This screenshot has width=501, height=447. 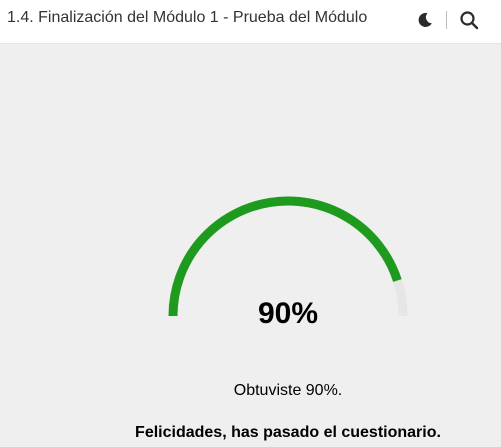 What do you see at coordinates (425, 20) in the screenshot?
I see `moon-icon` at bounding box center [425, 20].